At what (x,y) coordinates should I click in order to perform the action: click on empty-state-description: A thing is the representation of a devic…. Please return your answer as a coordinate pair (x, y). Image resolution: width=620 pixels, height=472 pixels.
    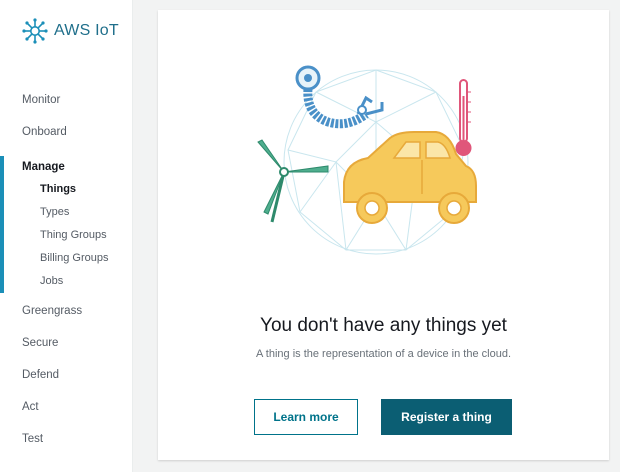
    Looking at the image, I should click on (383, 354).